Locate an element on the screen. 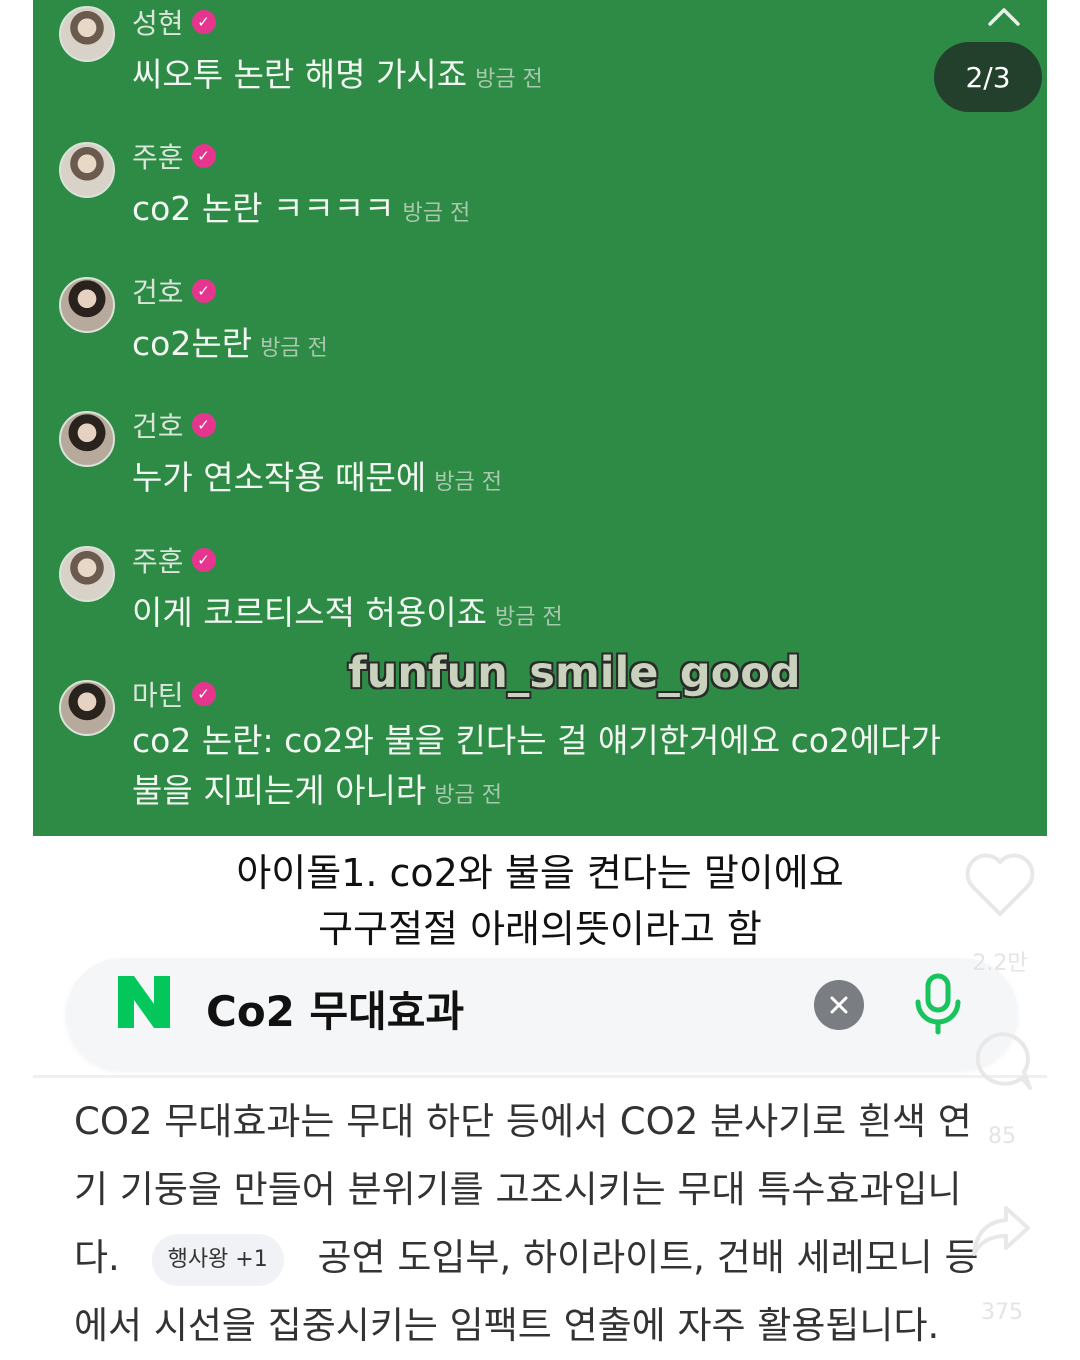 Image resolution: width=1080 pixels, height=1360 pixels. search-input: Co2 무대효과 is located at coordinates (335, 1008).